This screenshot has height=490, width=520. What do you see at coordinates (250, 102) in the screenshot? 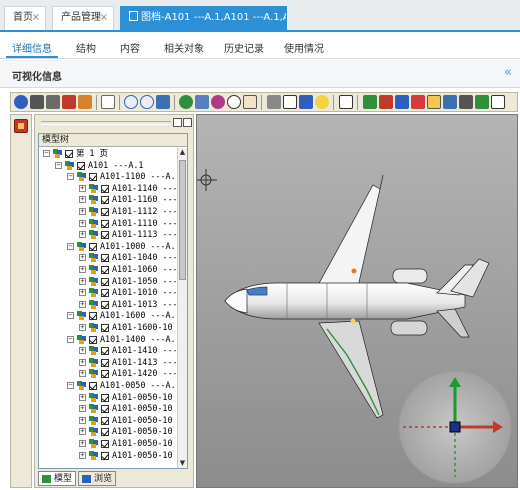
I see `pan-hand-icon` at bounding box center [250, 102].